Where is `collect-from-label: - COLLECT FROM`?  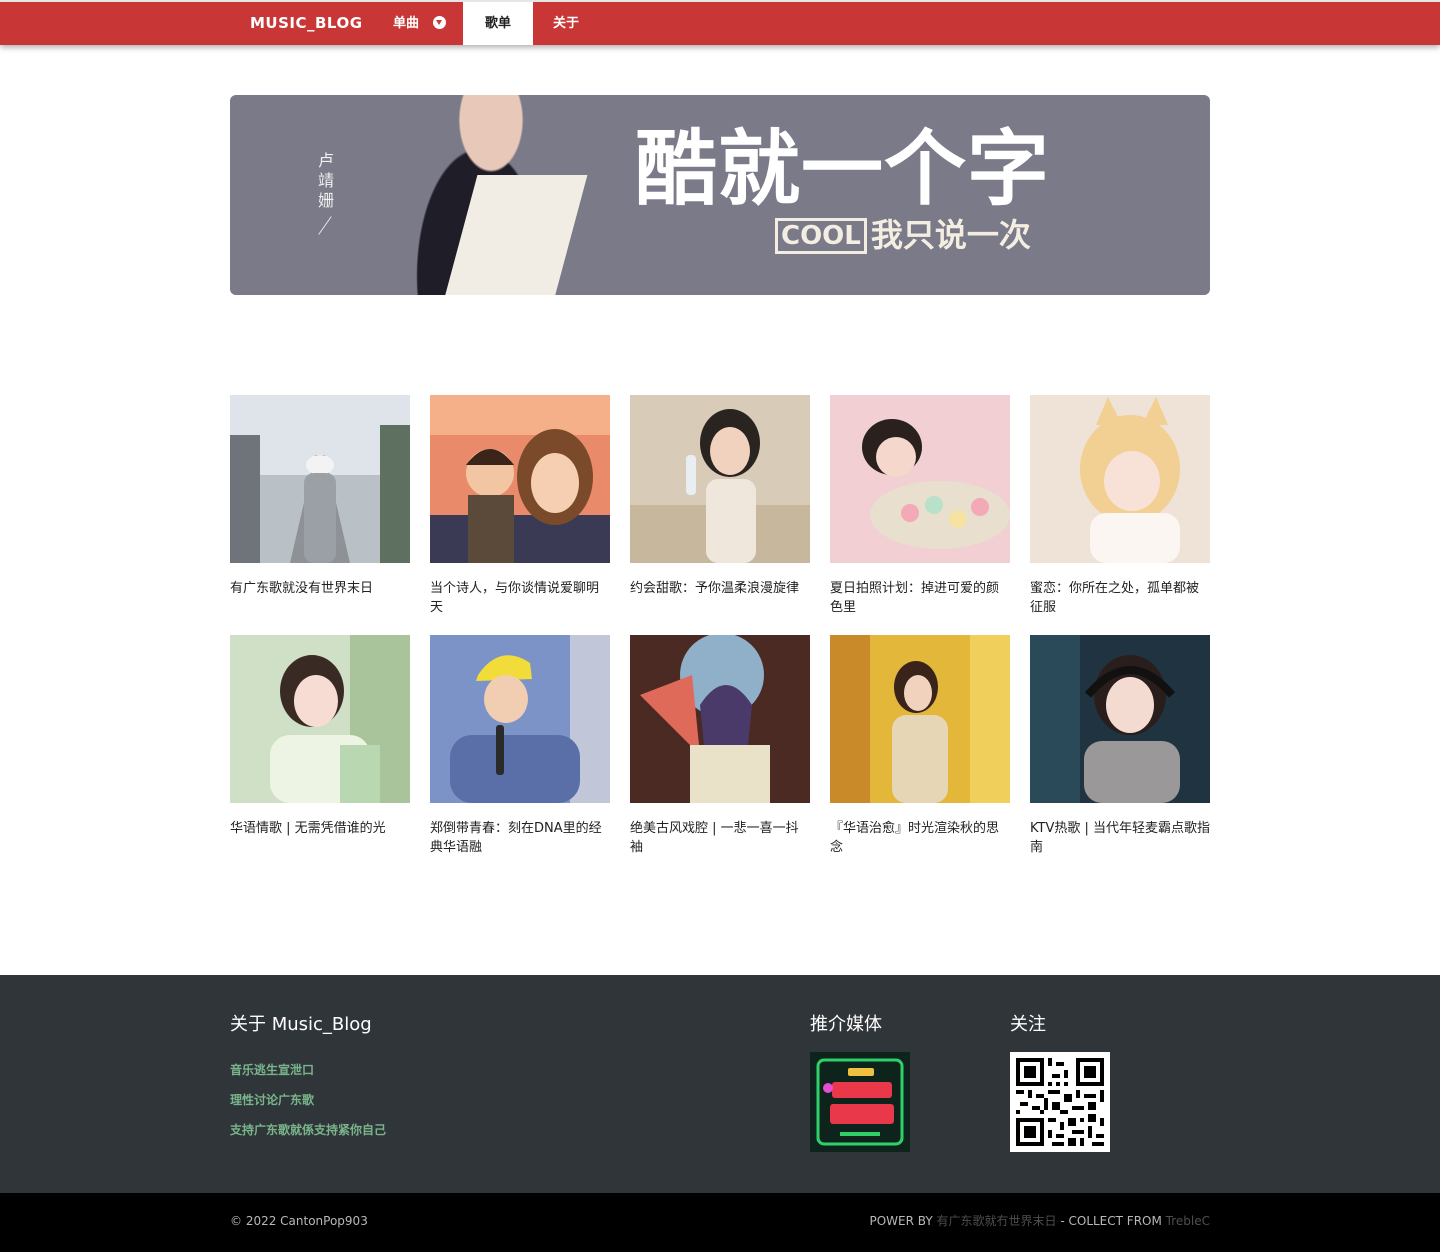
collect-from-label: - COLLECT FROM is located at coordinates (1111, 1221).